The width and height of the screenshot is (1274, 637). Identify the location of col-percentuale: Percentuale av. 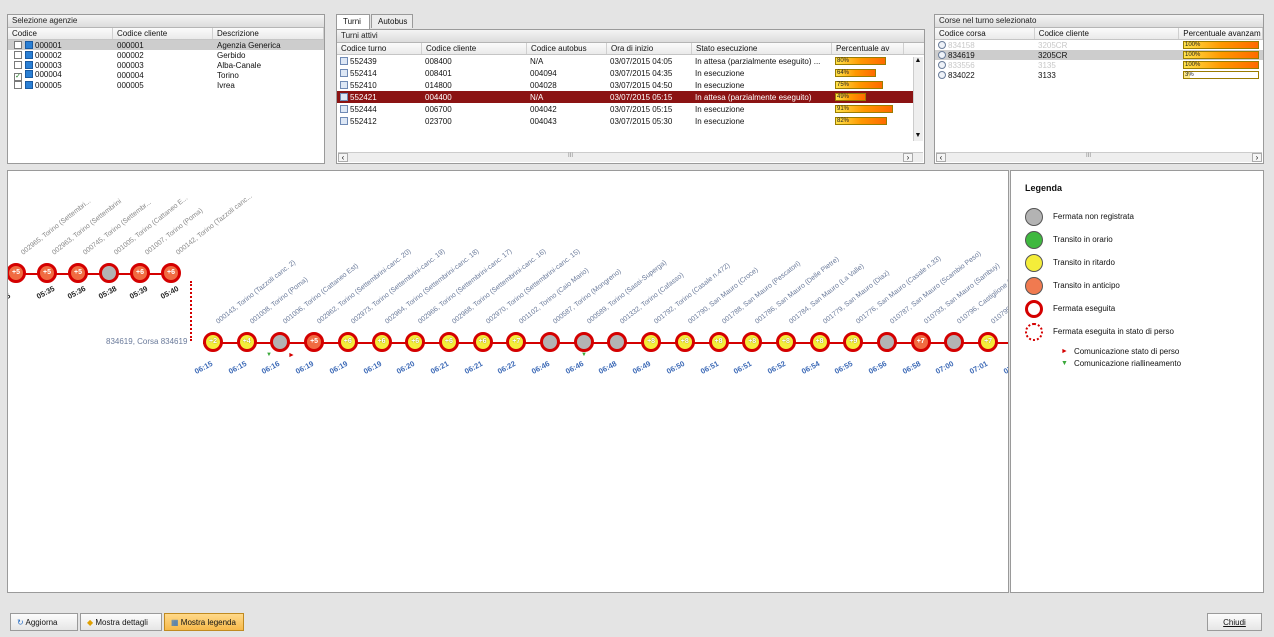
(868, 48).